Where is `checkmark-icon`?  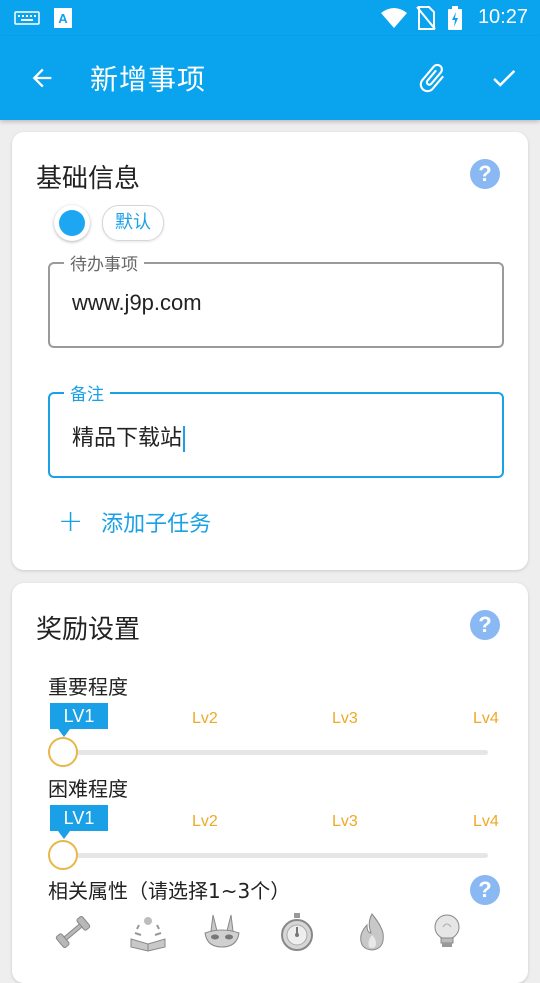 checkmark-icon is located at coordinates (504, 78).